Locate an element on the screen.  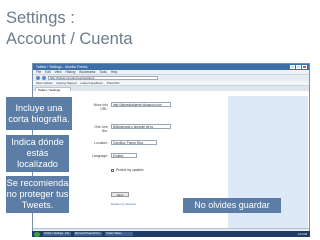
callout-bio: Incluye una corta biografía. is located at coordinates (39, 113).